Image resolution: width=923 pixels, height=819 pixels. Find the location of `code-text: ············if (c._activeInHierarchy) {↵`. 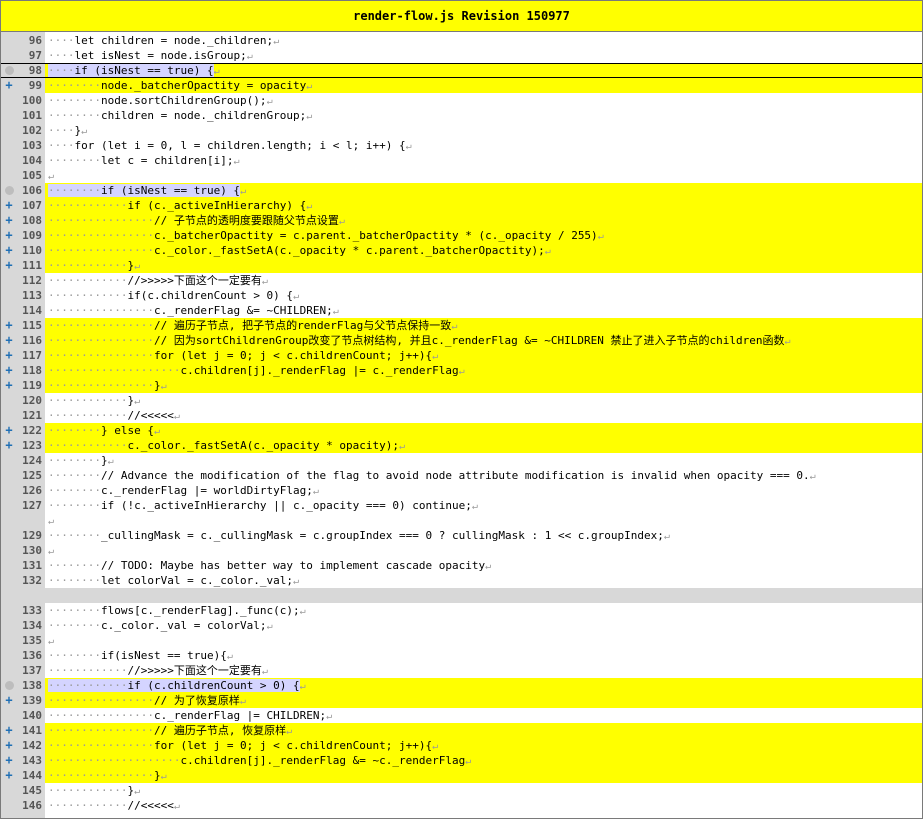

code-text: ············if (c._activeInHierarchy) {↵ is located at coordinates (180, 205).